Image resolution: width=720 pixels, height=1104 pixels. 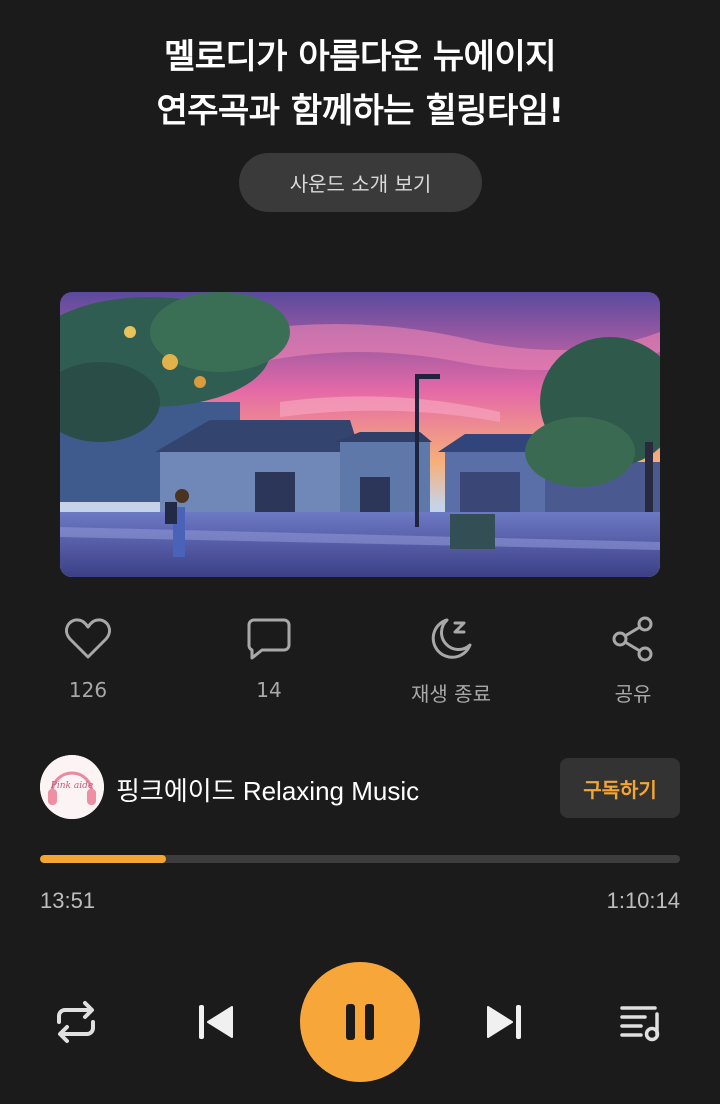 I want to click on next-icon, so click(x=504, y=1022).